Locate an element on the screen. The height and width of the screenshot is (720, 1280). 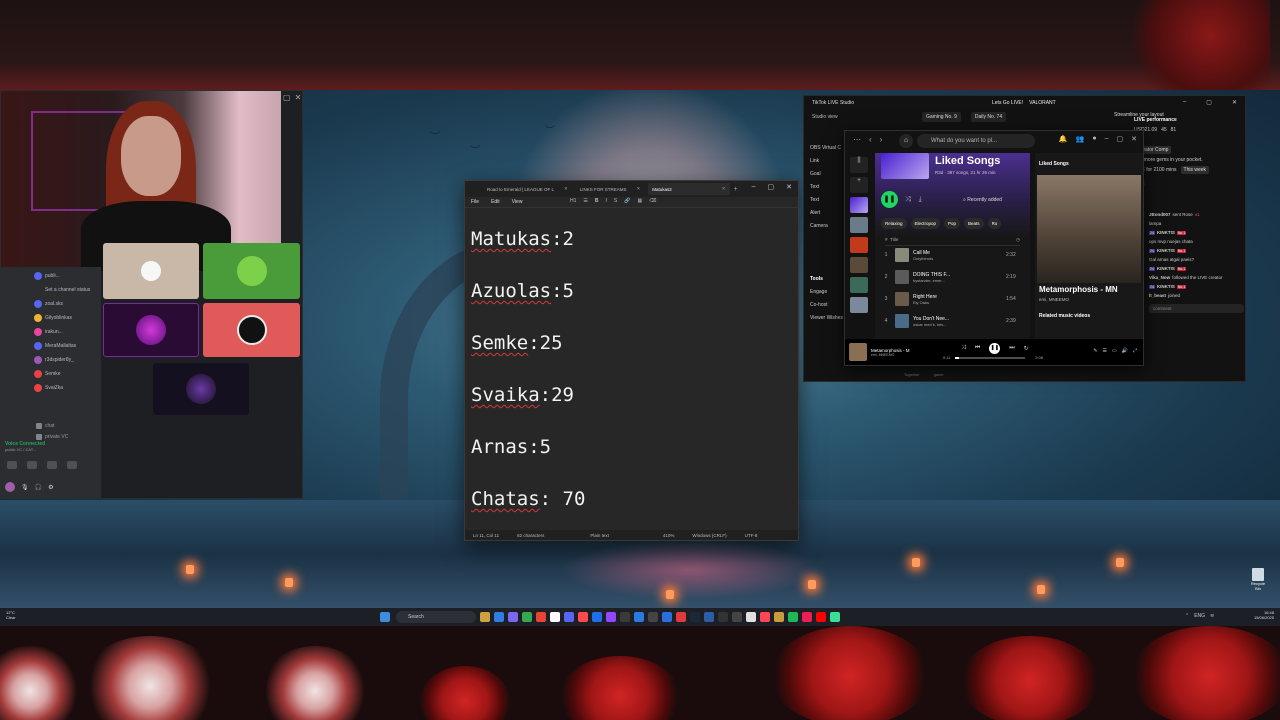
source-goal: Goal is located at coordinates (828, 173).